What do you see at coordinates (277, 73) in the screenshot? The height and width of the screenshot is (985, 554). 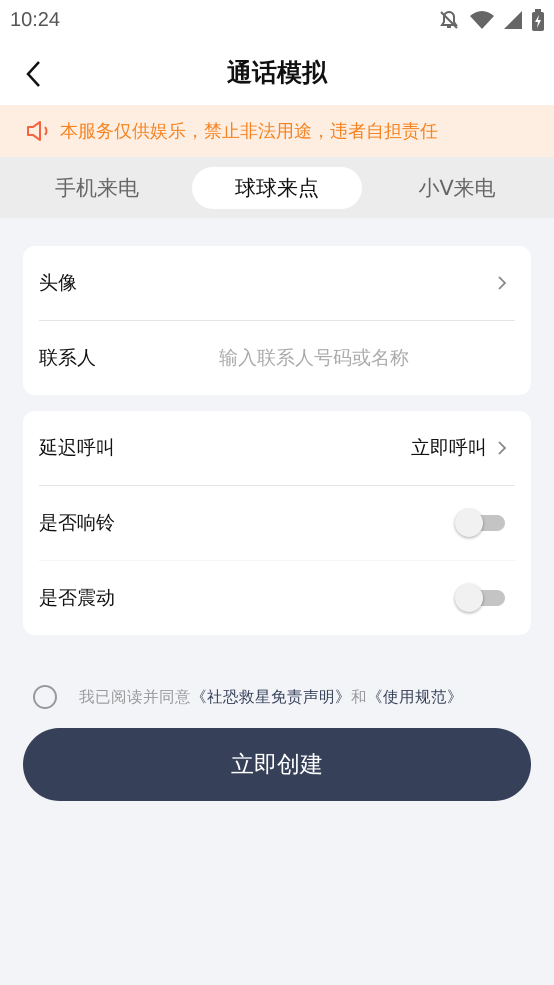 I see `page-title: 通话模拟` at bounding box center [277, 73].